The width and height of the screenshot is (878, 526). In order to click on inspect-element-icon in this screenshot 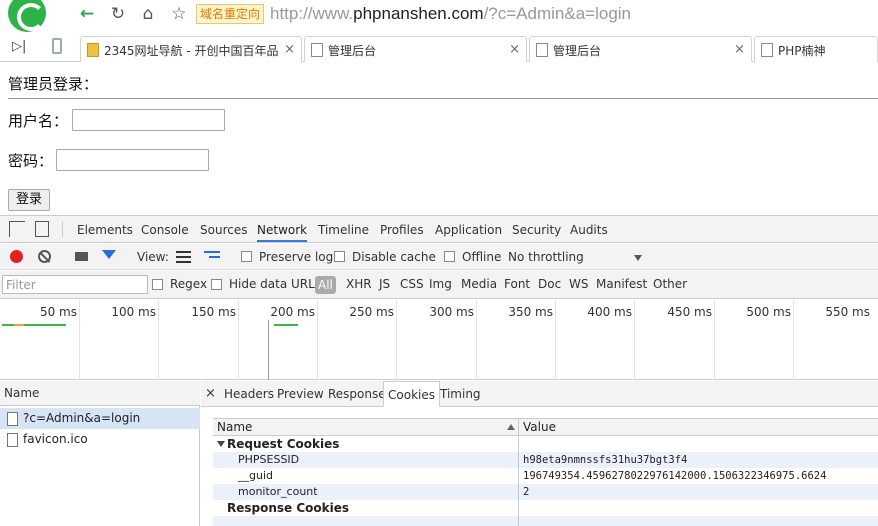, I will do `click(17, 229)`.